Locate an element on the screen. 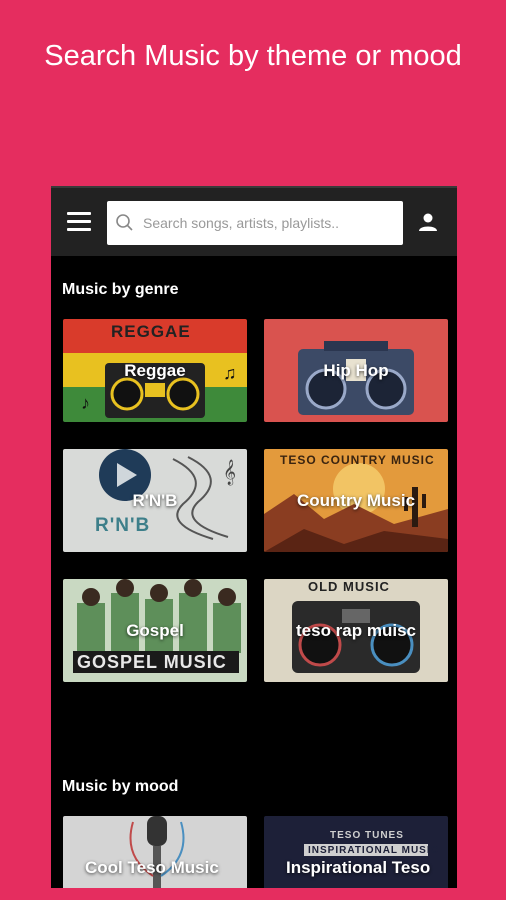  mood-section-title: Music by mood is located at coordinates (120, 786).